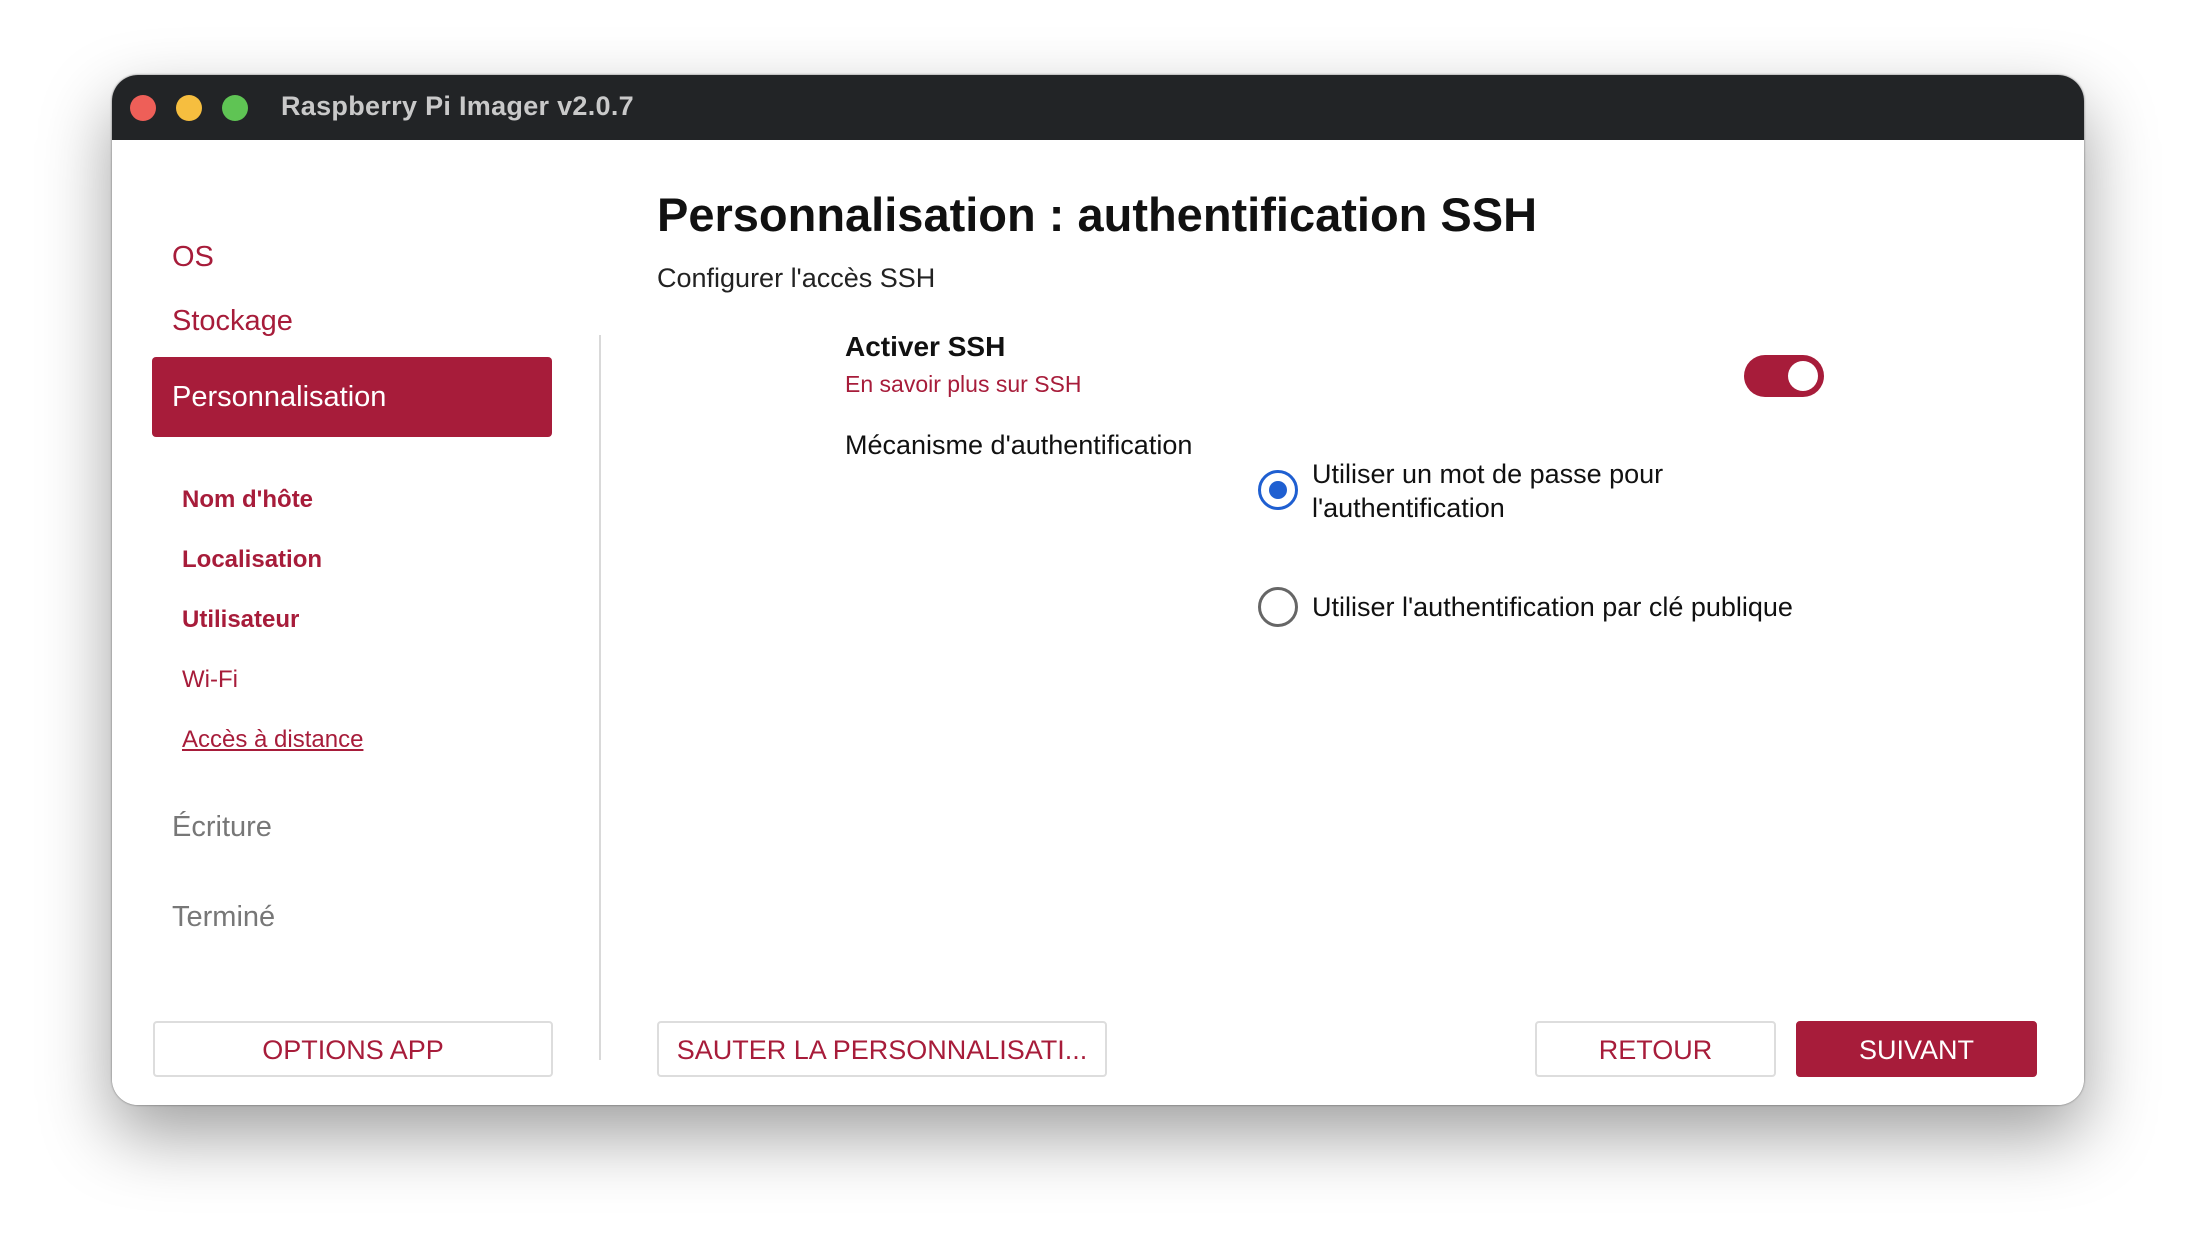 The width and height of the screenshot is (2192, 1252). Describe the element at coordinates (210, 680) in the screenshot. I see `sidebar-subitem-wifi: Wi-Fi` at that location.